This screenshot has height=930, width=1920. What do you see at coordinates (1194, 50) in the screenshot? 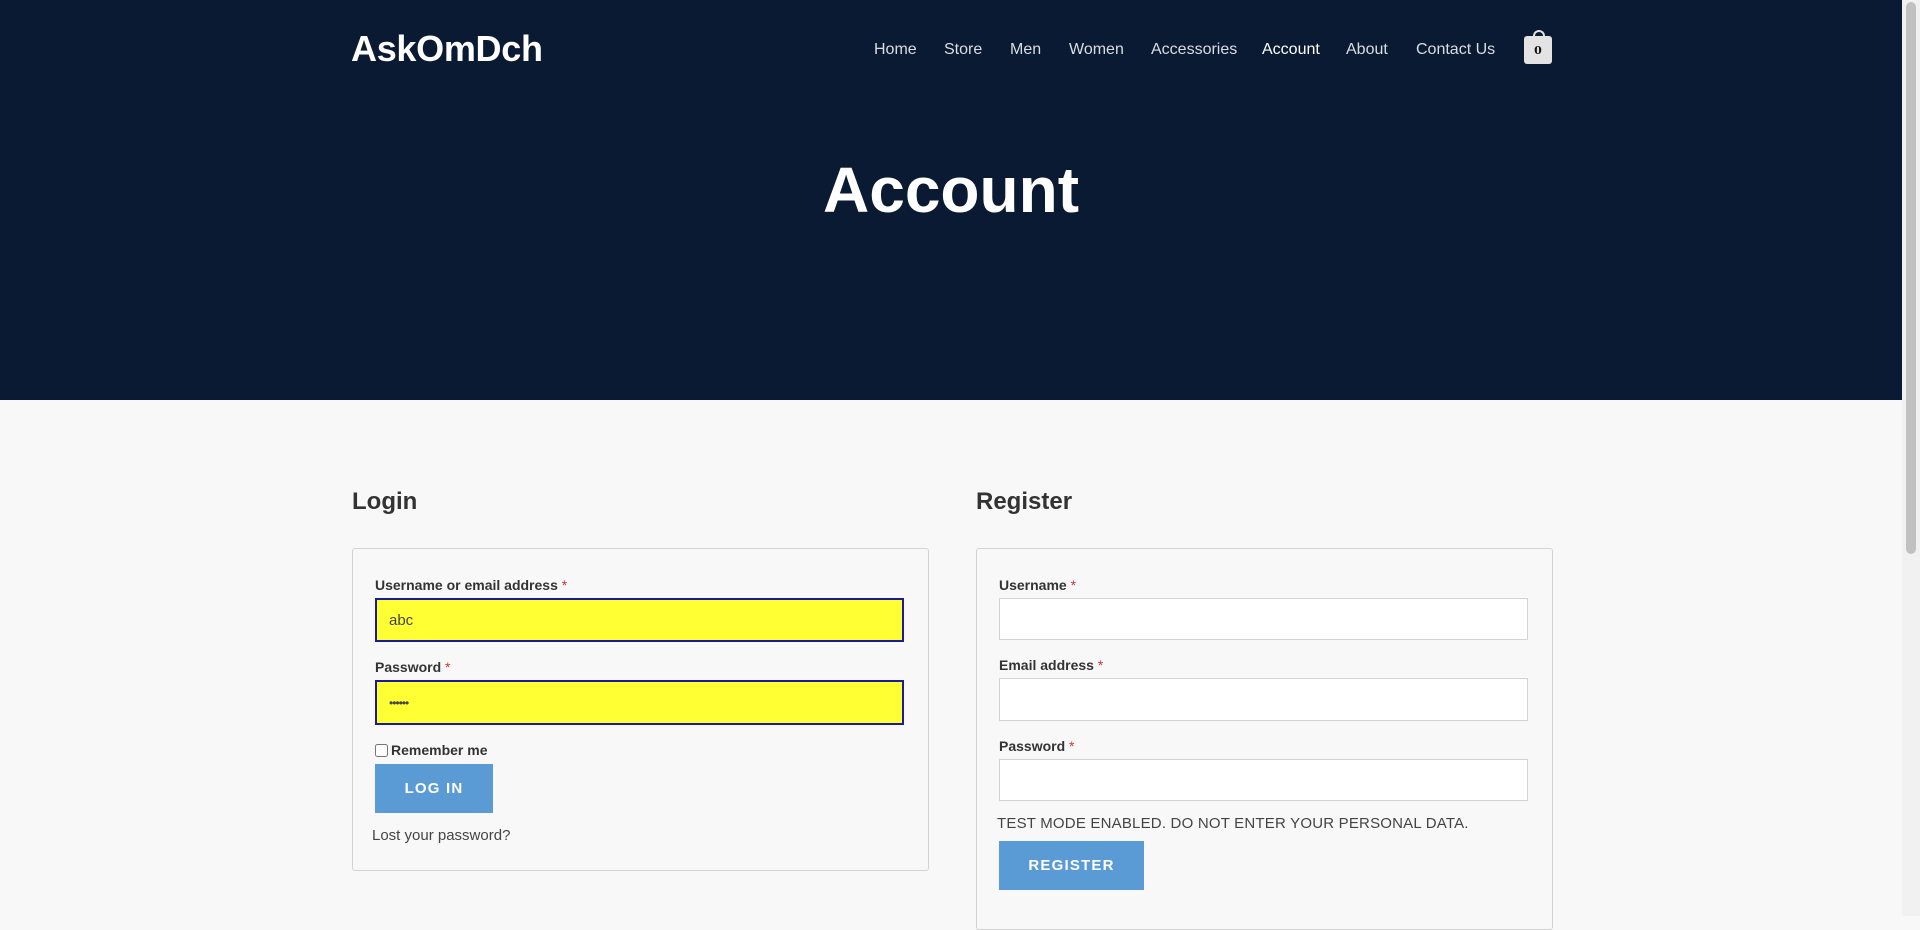
I see `nav-item-accessories: Accessories` at bounding box center [1194, 50].